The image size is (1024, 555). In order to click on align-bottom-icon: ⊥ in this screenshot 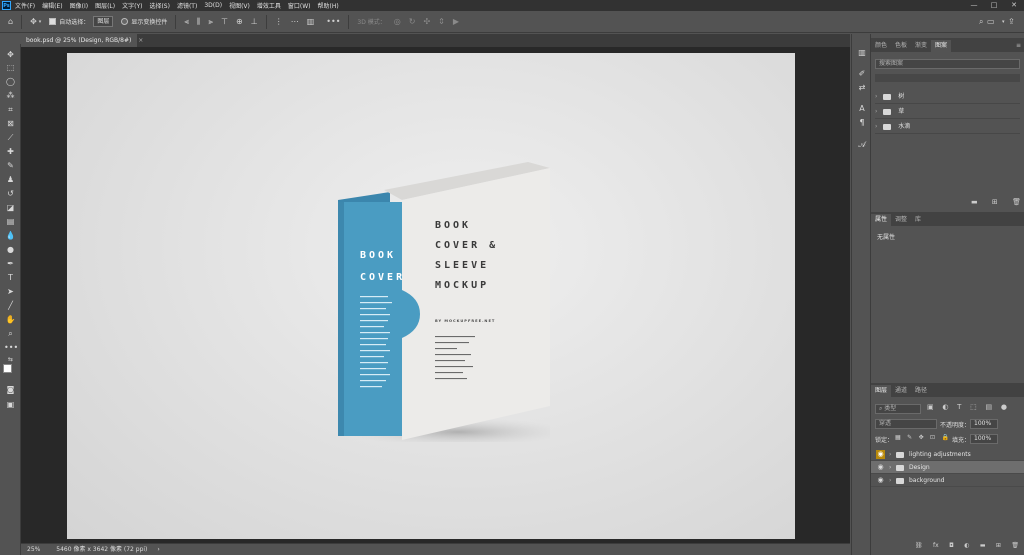, I will do `click(254, 21)`.